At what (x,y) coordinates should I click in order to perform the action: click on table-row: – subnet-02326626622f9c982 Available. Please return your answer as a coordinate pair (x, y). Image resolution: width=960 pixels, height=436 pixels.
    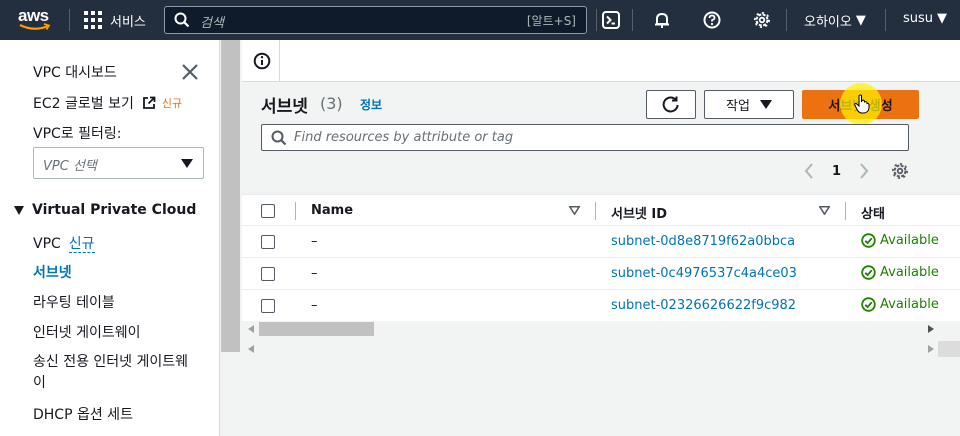
    Looking at the image, I should click on (601, 306).